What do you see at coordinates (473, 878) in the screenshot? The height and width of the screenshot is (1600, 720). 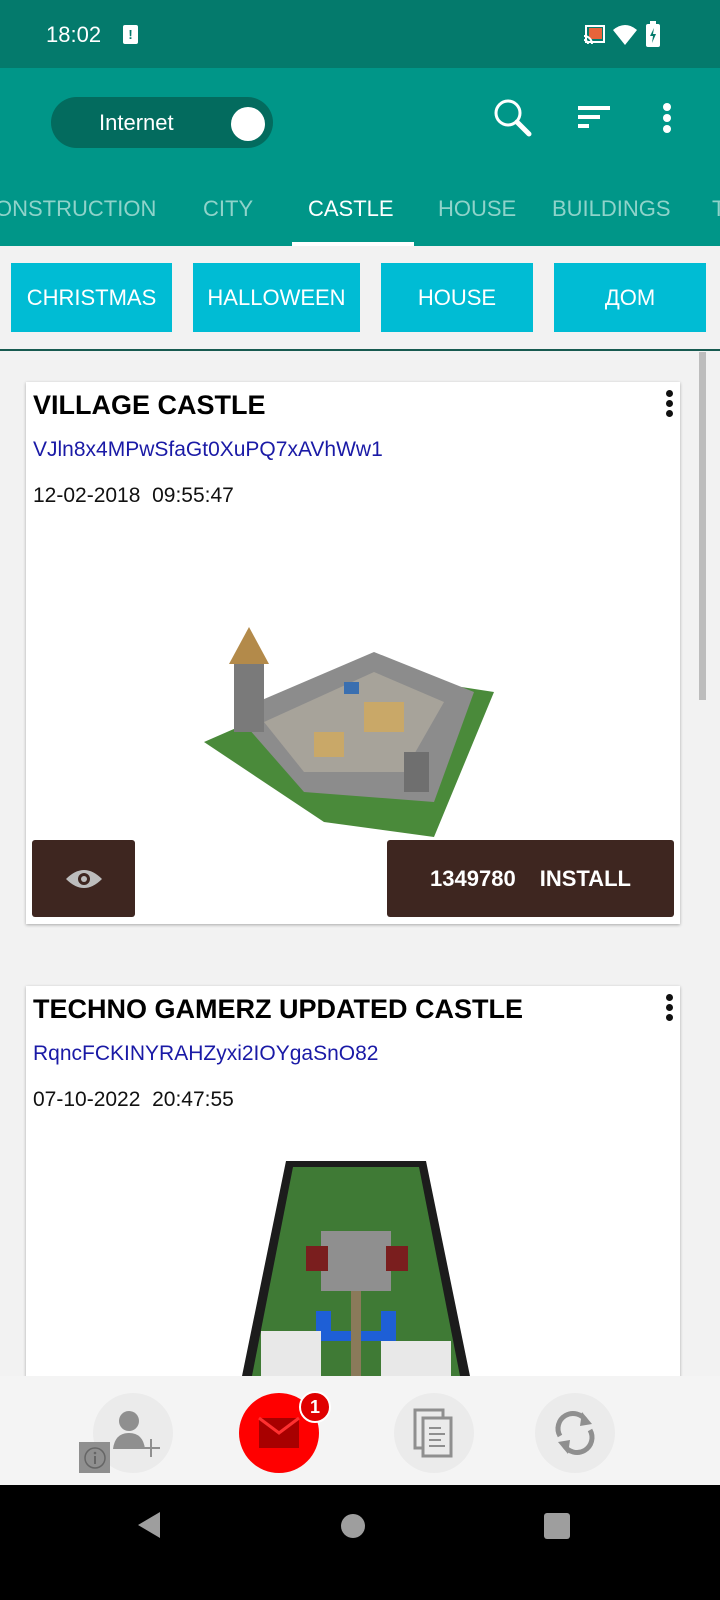 I see `download-count: 1349780` at bounding box center [473, 878].